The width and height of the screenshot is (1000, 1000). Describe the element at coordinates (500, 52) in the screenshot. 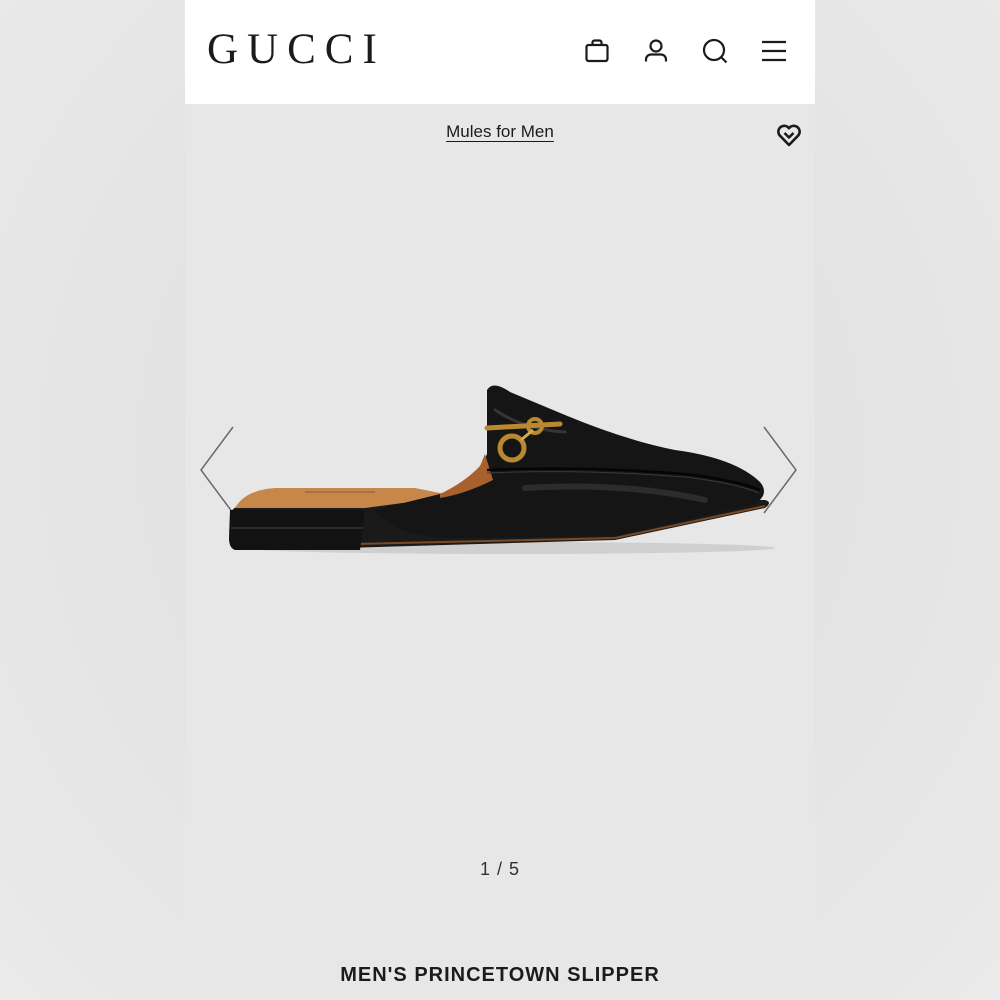

I see `top-navigation-bar: GUCCI` at that location.